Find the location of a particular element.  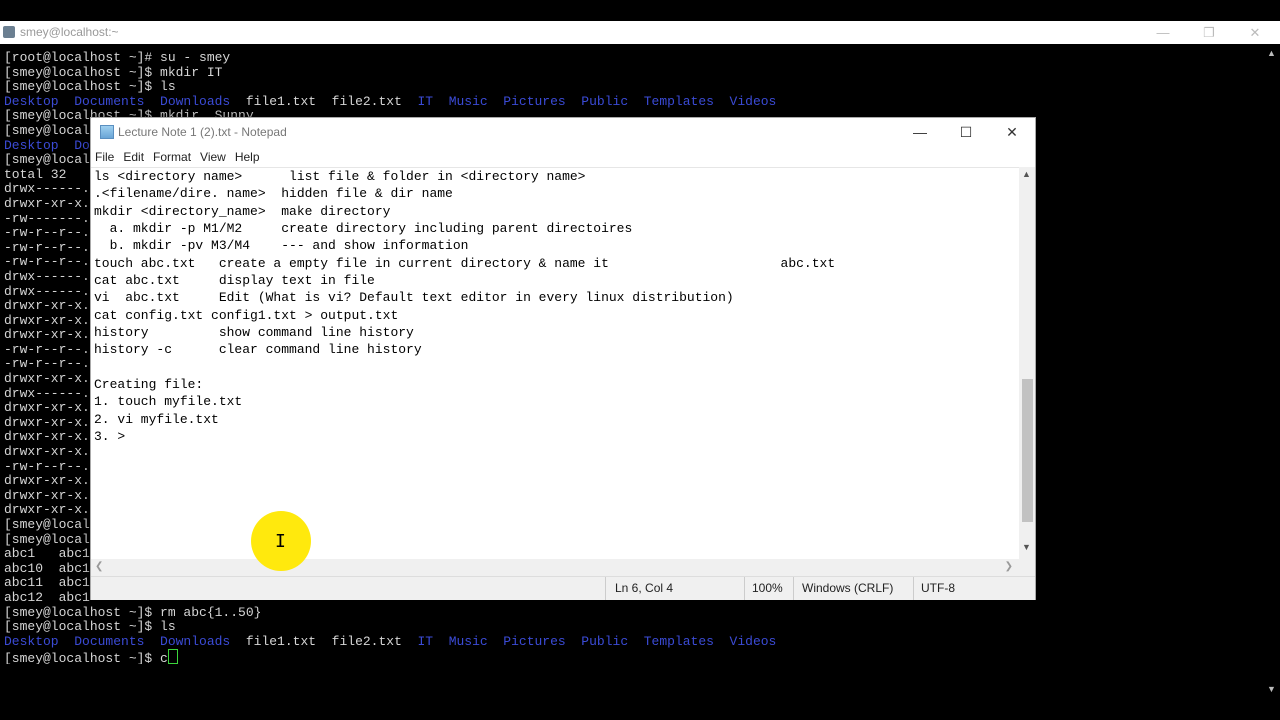

scroll-right-icon: ❯ is located at coordinates (1009, 566).